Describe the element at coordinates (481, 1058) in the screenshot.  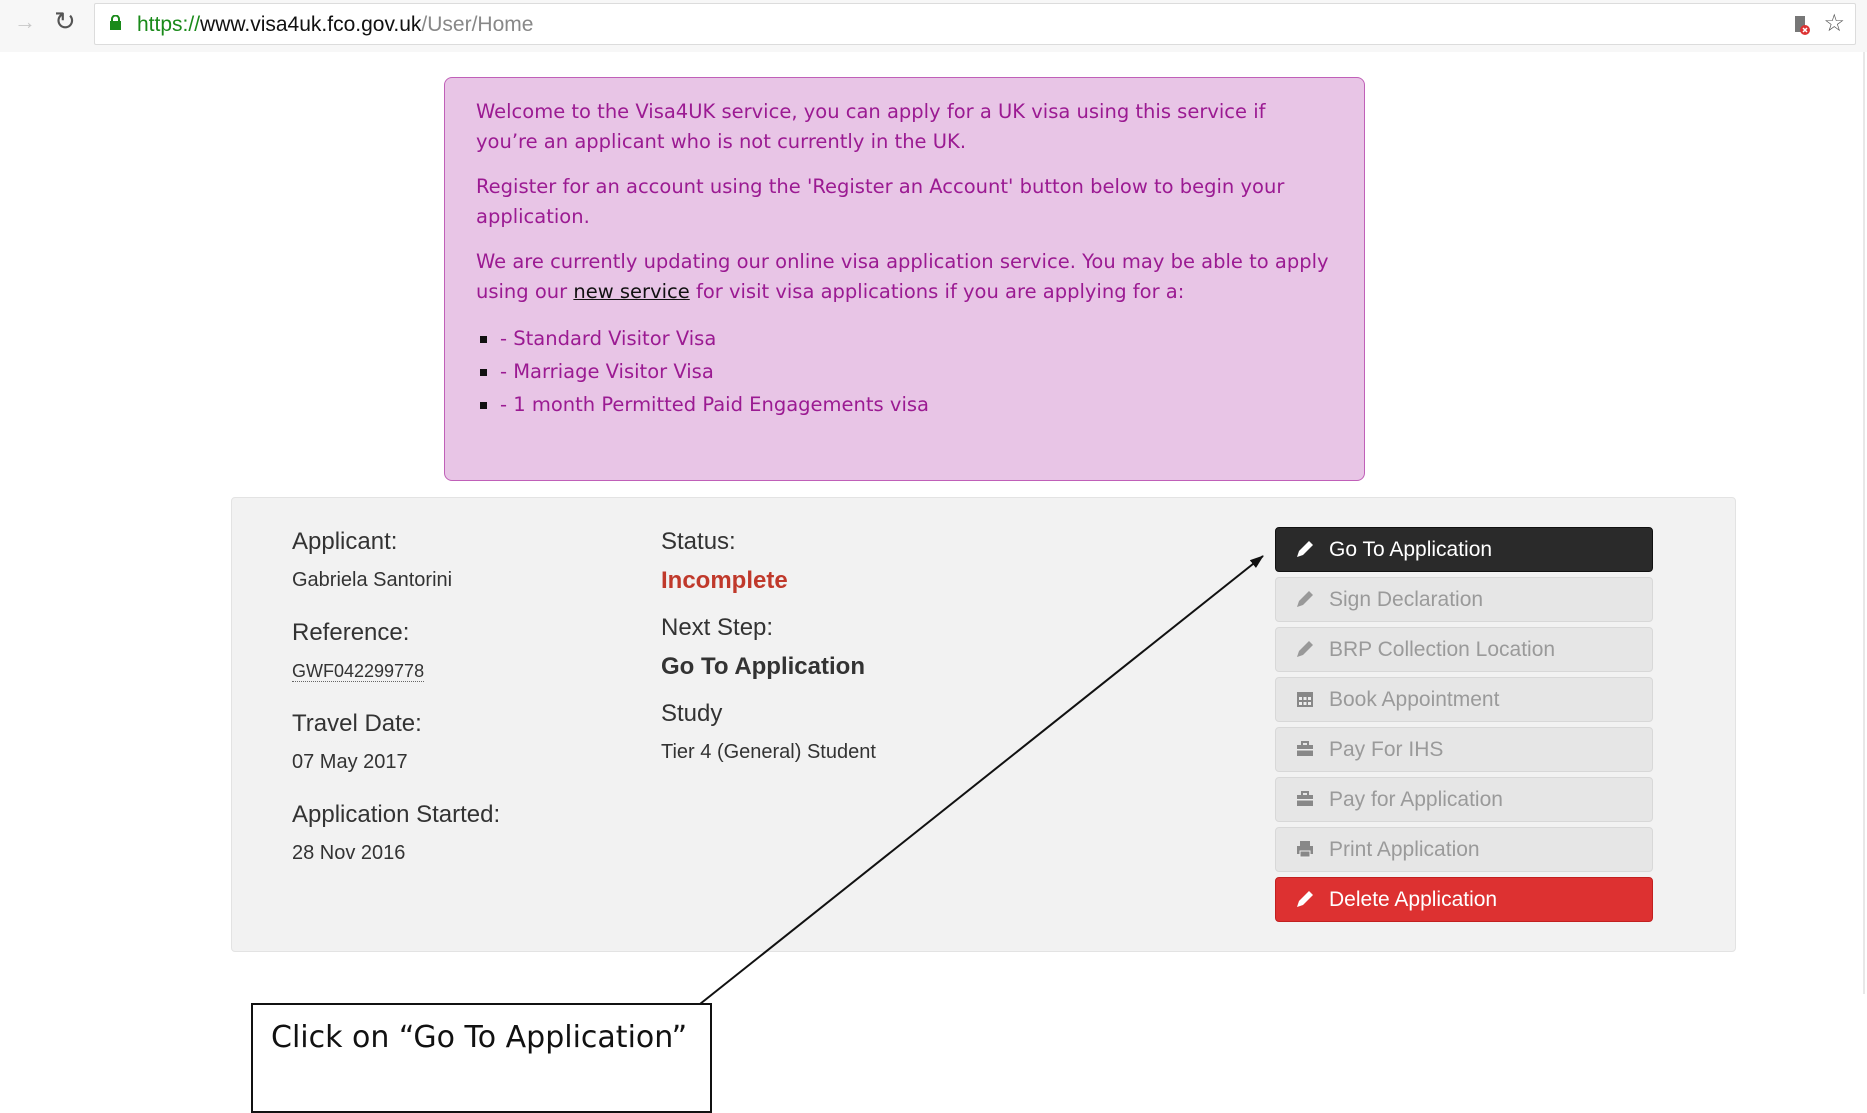
I see `instruction-callout: Click on “Go To Application”` at that location.